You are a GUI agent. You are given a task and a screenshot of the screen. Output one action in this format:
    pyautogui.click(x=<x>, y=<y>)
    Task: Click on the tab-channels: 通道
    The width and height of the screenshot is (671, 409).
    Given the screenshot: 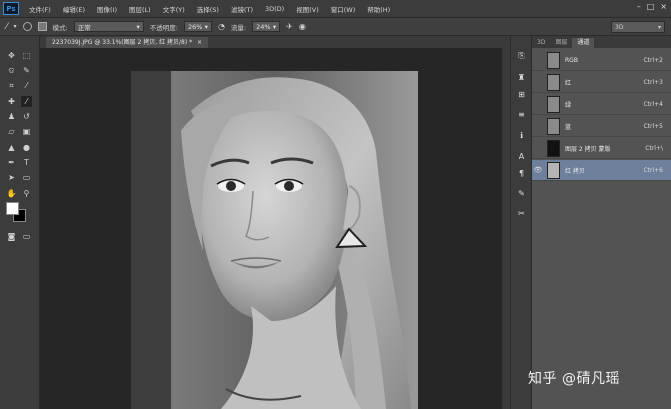 What is the action you would take?
    pyautogui.click(x=583, y=43)
    